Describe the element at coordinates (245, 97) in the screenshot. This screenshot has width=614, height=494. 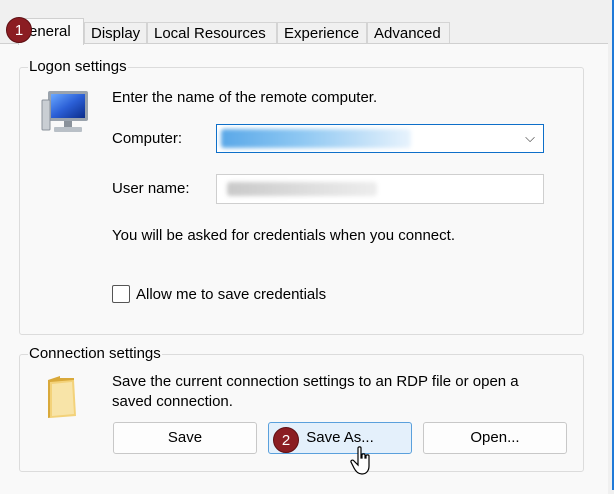
I see `instruction-text: Enter the name of the remote computer.` at that location.